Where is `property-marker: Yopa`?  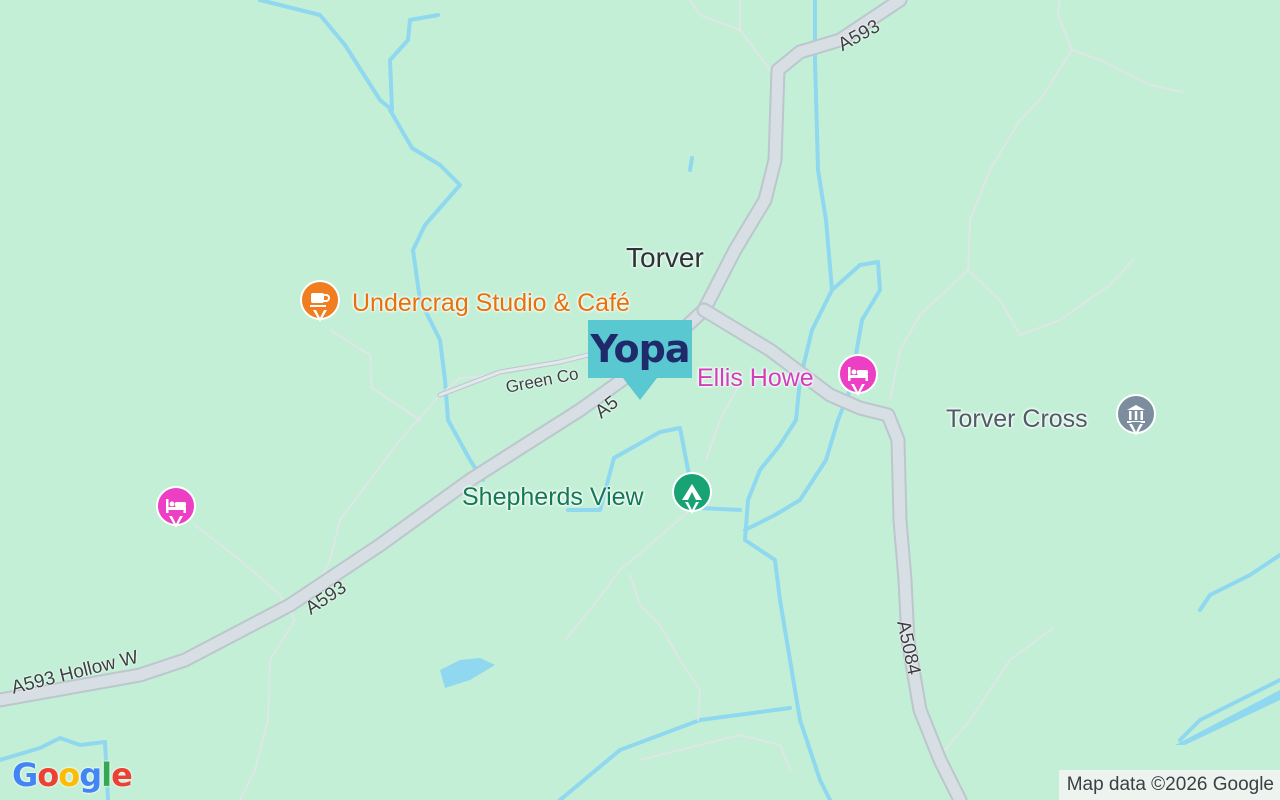
property-marker: Yopa is located at coordinates (640, 360).